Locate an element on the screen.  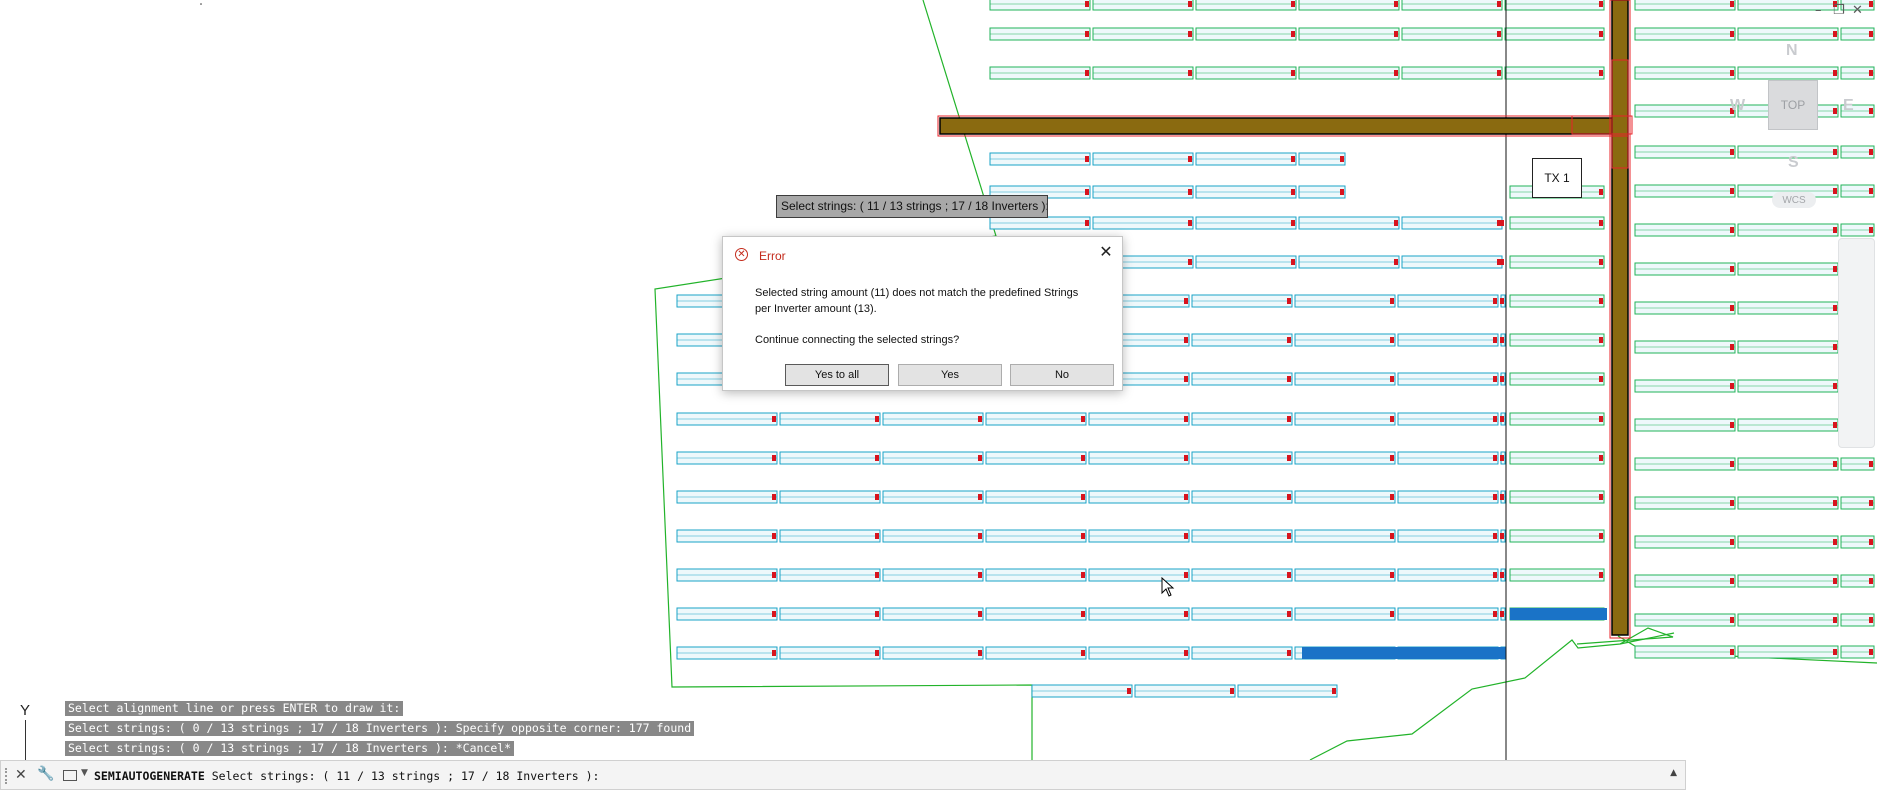
mouse-cursor-icon is located at coordinates (1168, 587).